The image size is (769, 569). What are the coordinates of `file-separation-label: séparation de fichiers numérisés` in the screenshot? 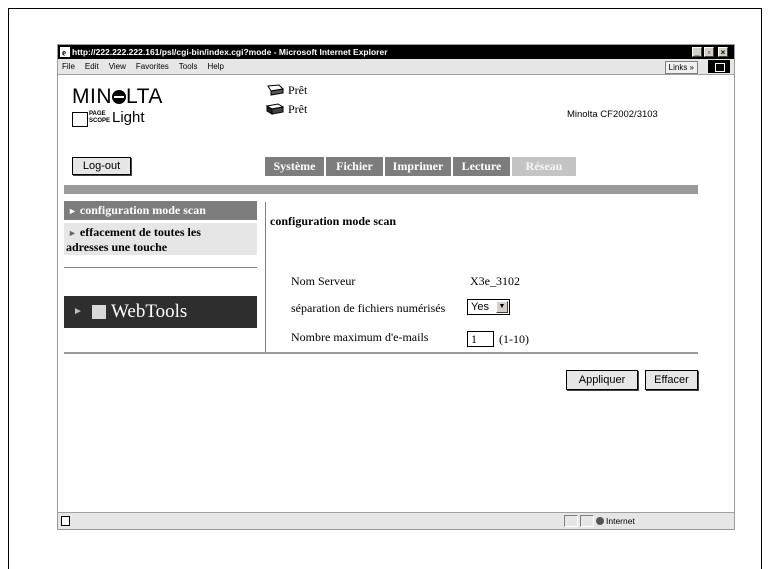 It's located at (368, 308).